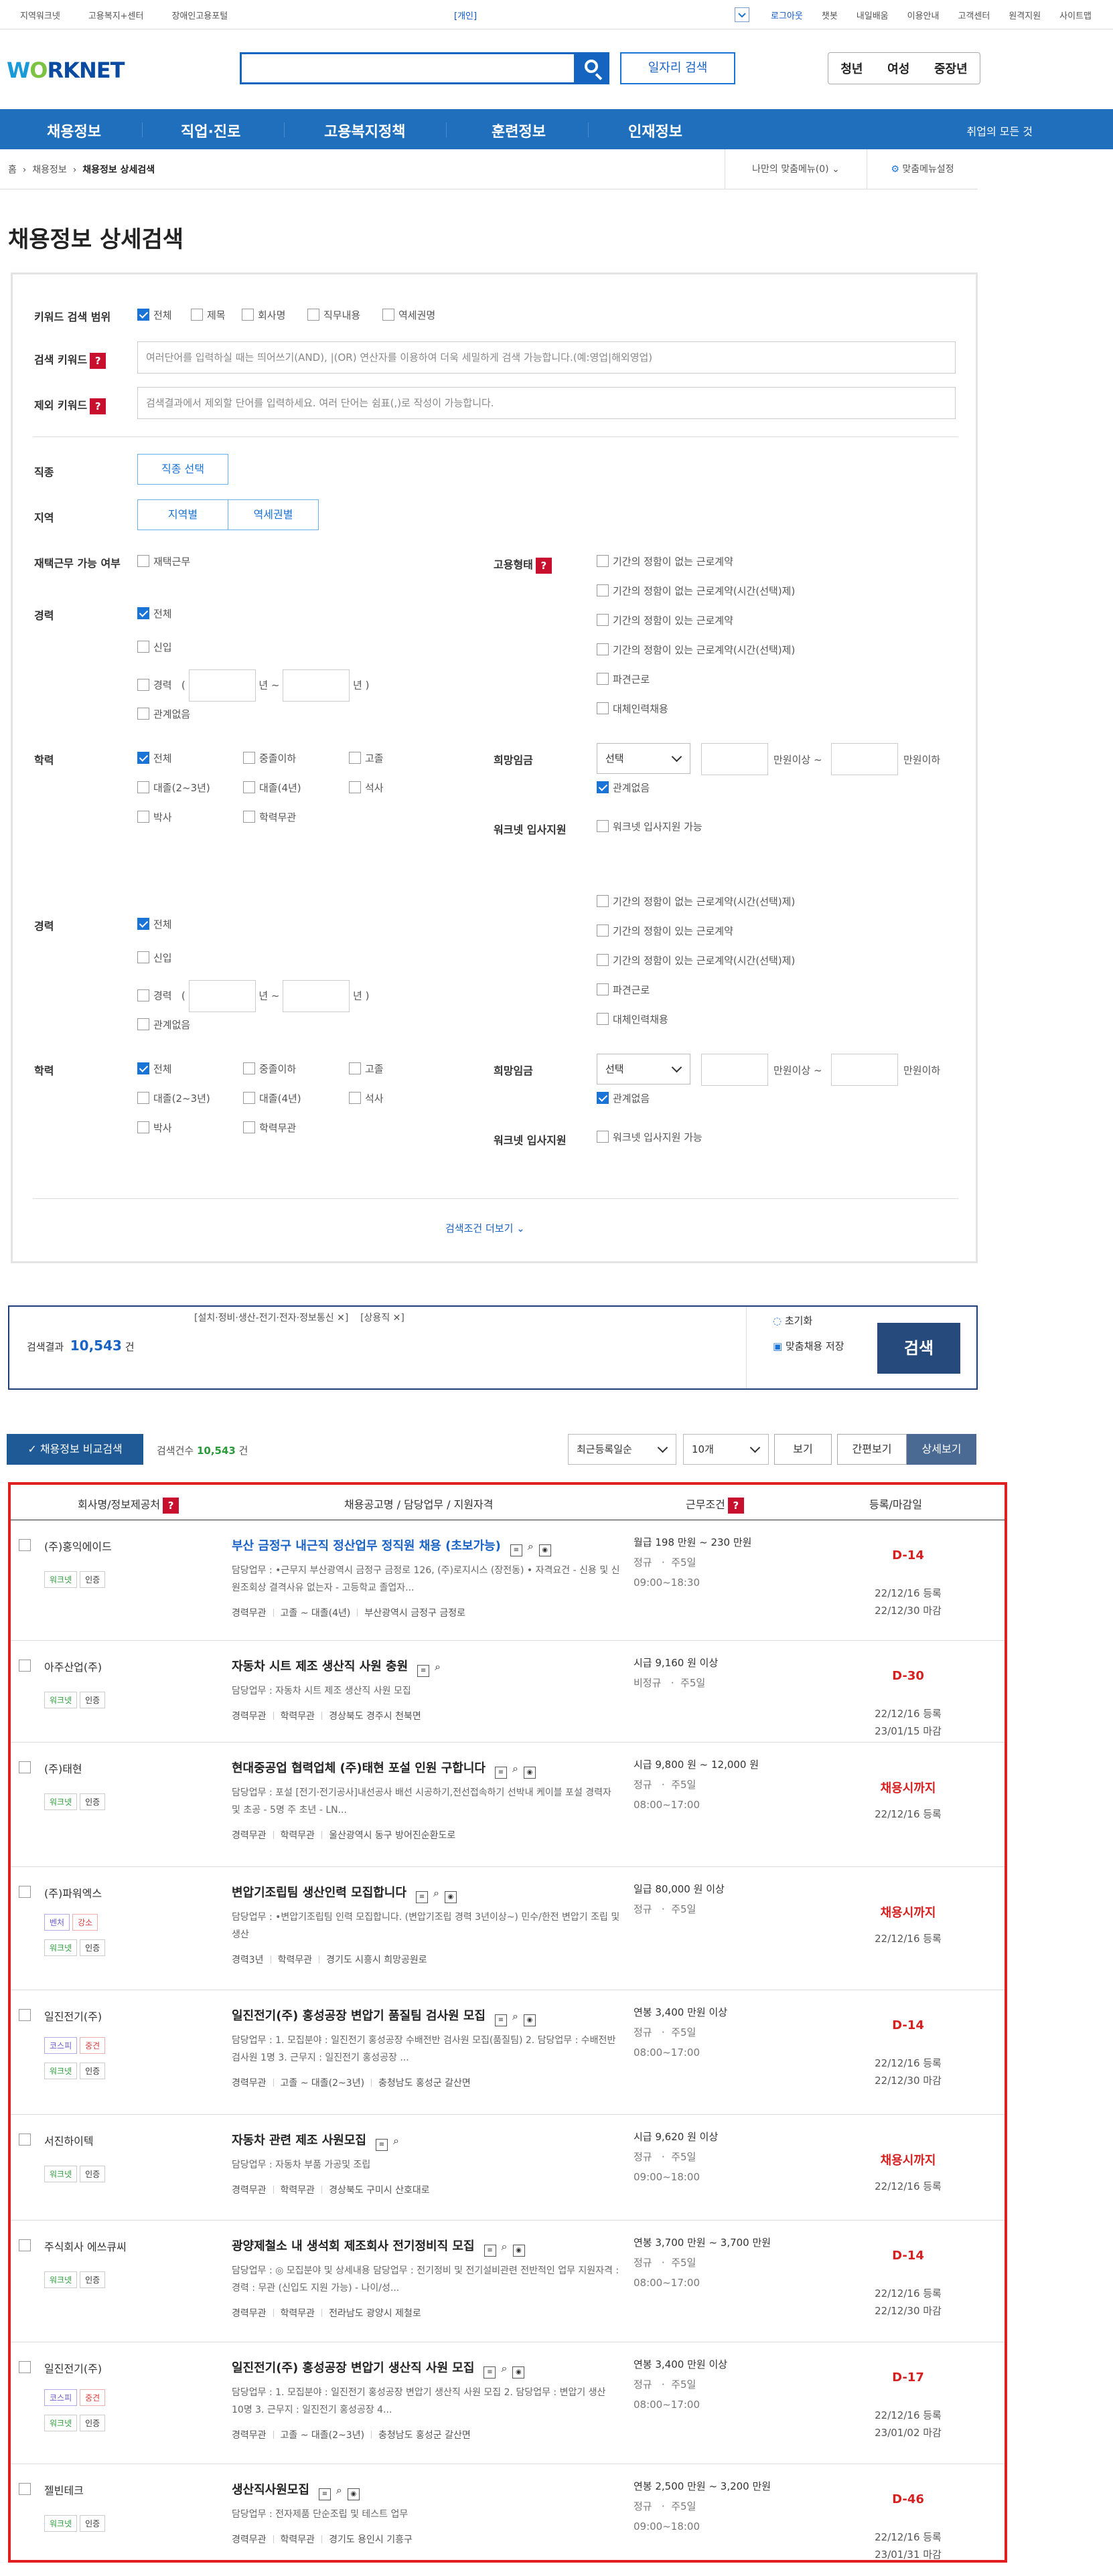 This screenshot has height=2576, width=1113. I want to click on edu2-master: 석사, so click(366, 1098).